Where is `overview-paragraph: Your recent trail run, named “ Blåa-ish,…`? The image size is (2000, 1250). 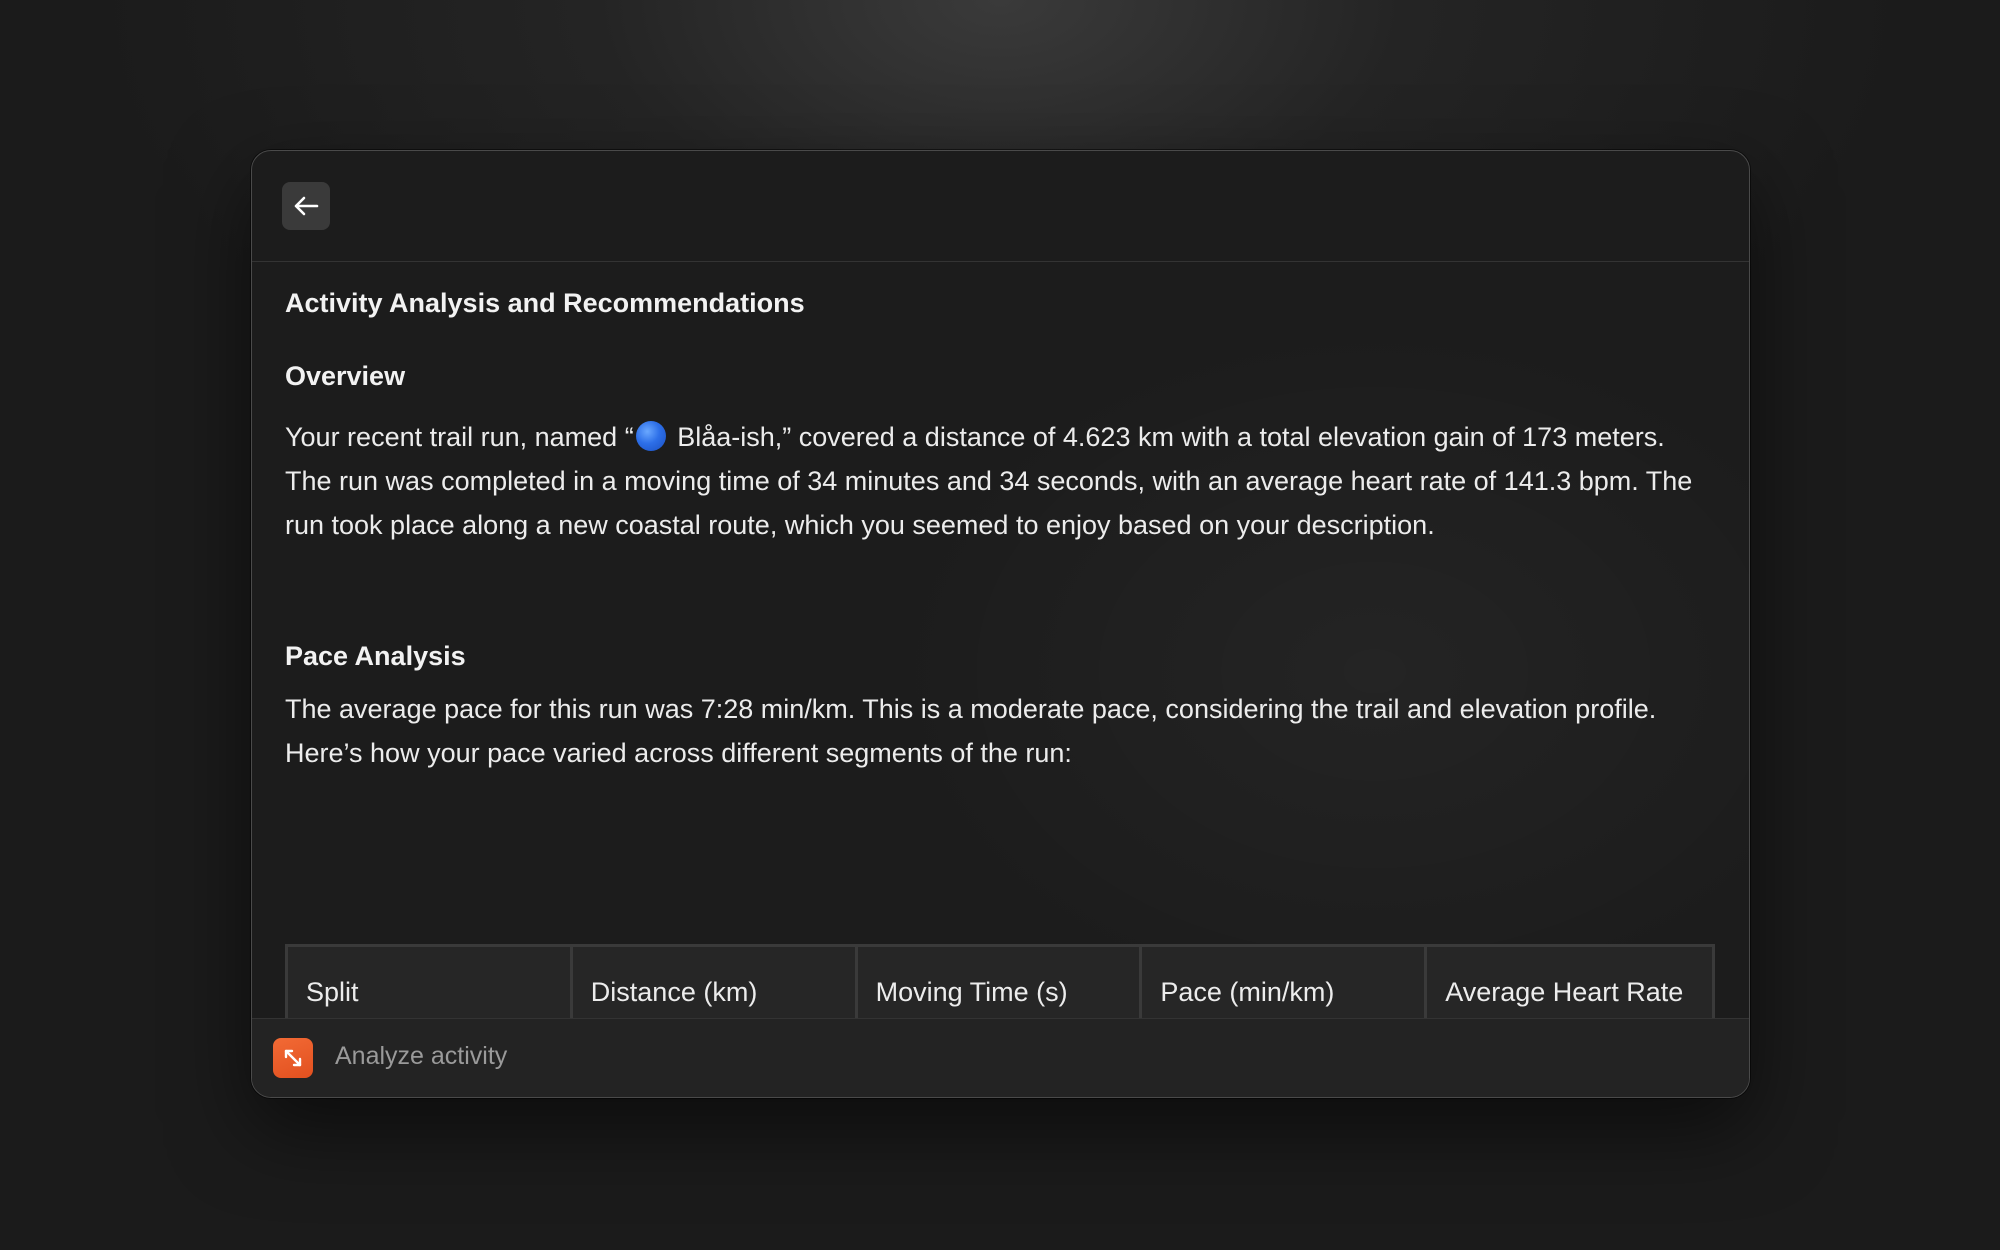 overview-paragraph: Your recent trail run, named “ Blåa-ish,… is located at coordinates (1000, 481).